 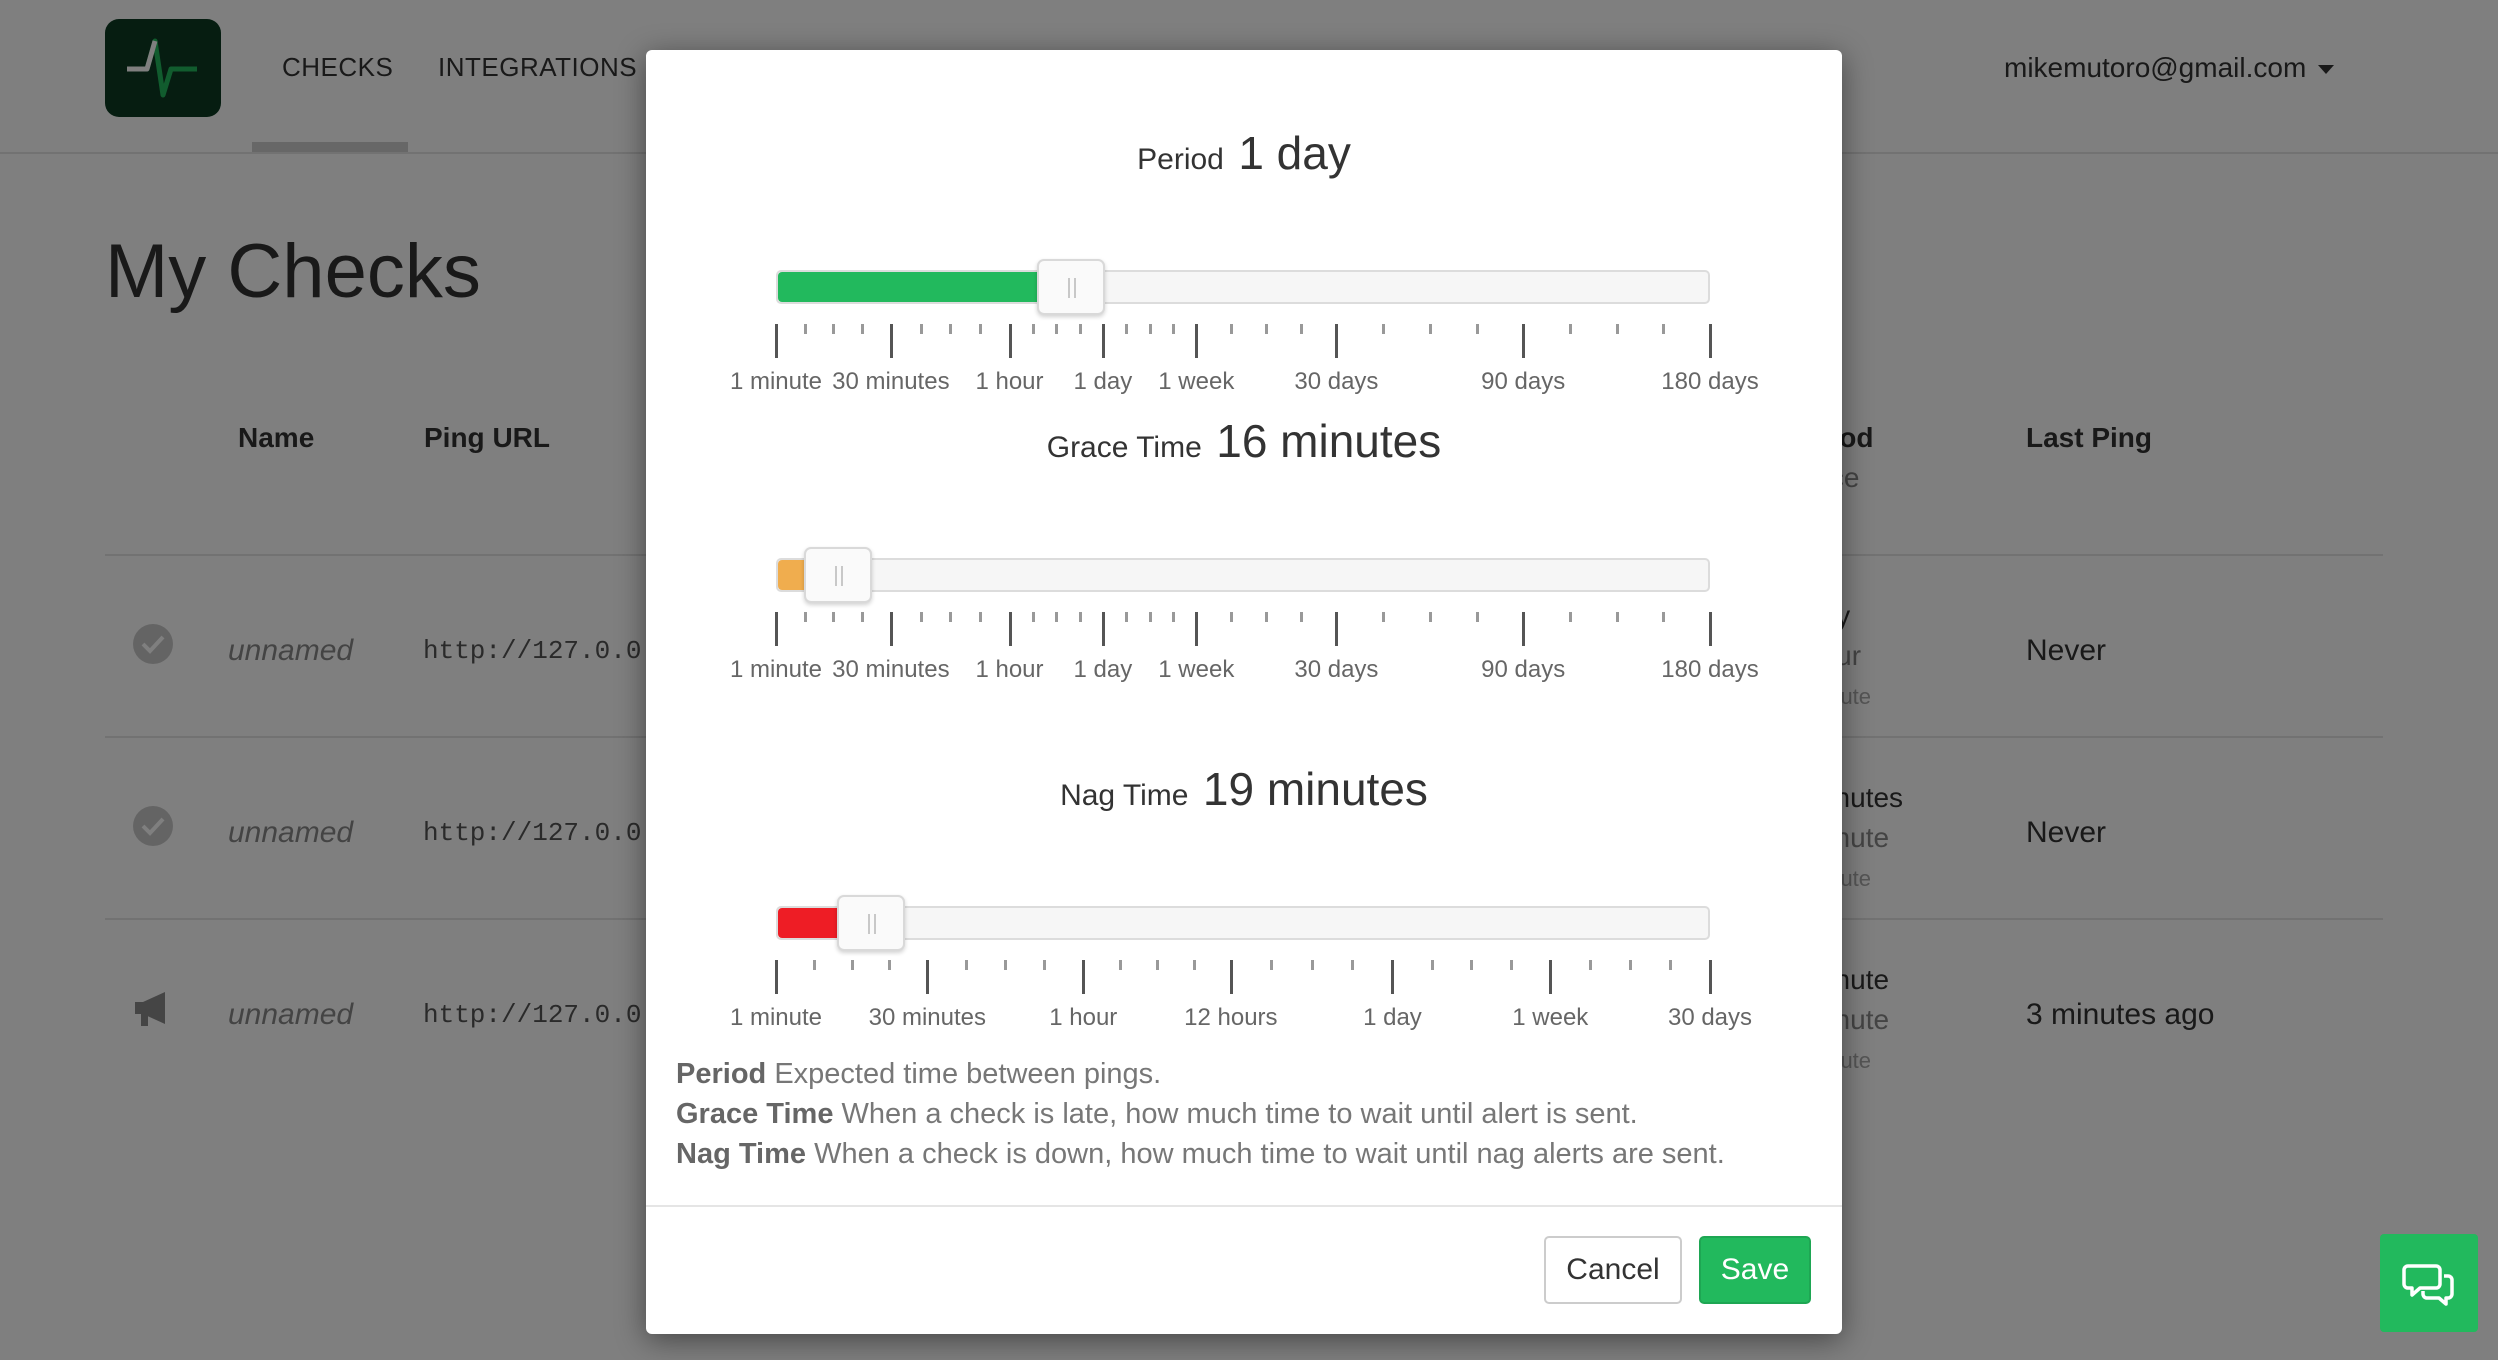 What do you see at coordinates (1244, 1206) in the screenshot?
I see `modal-footer-divider` at bounding box center [1244, 1206].